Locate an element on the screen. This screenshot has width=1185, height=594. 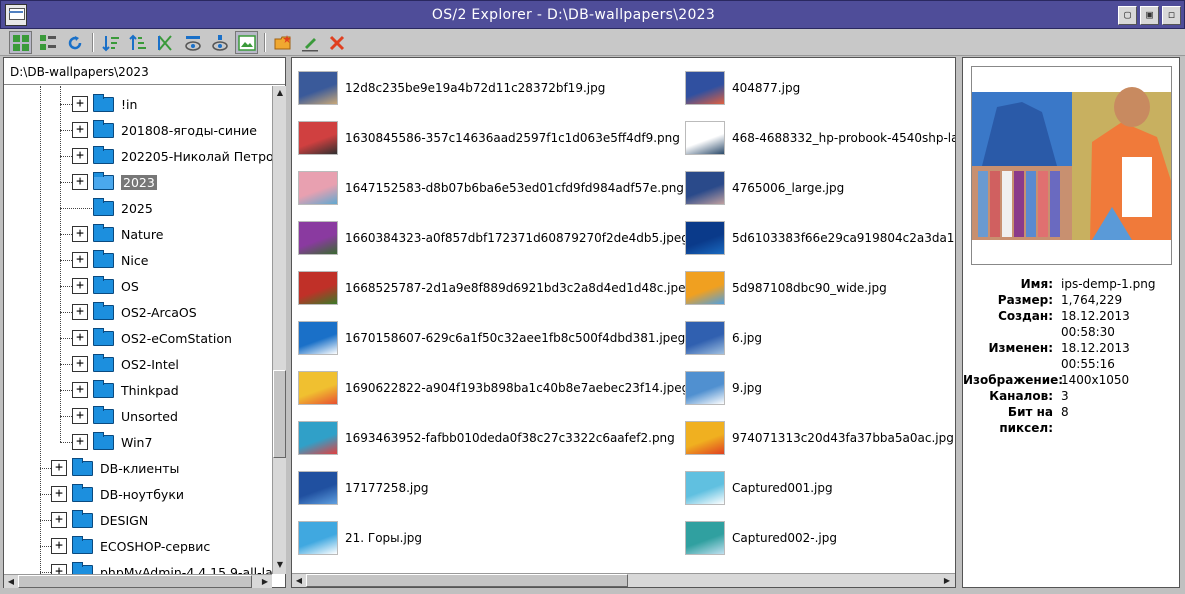
file-item: 4765006_large.jpg is located at coordinates (764, 188).